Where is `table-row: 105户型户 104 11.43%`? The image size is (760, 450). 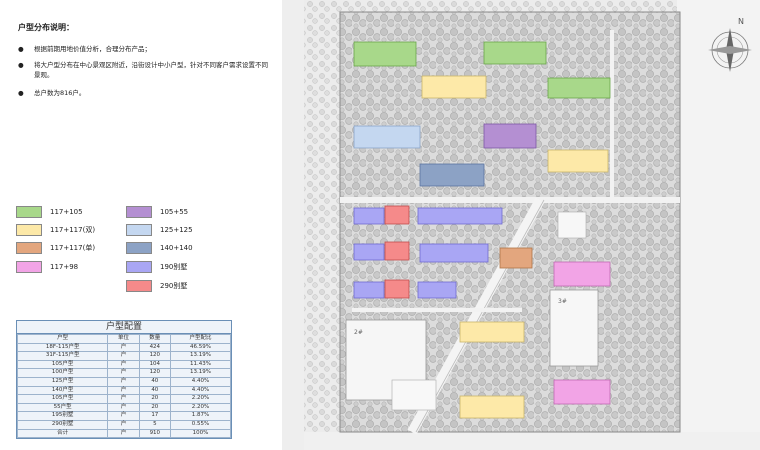 table-row: 105户型户 104 11.43% is located at coordinates (124, 364).